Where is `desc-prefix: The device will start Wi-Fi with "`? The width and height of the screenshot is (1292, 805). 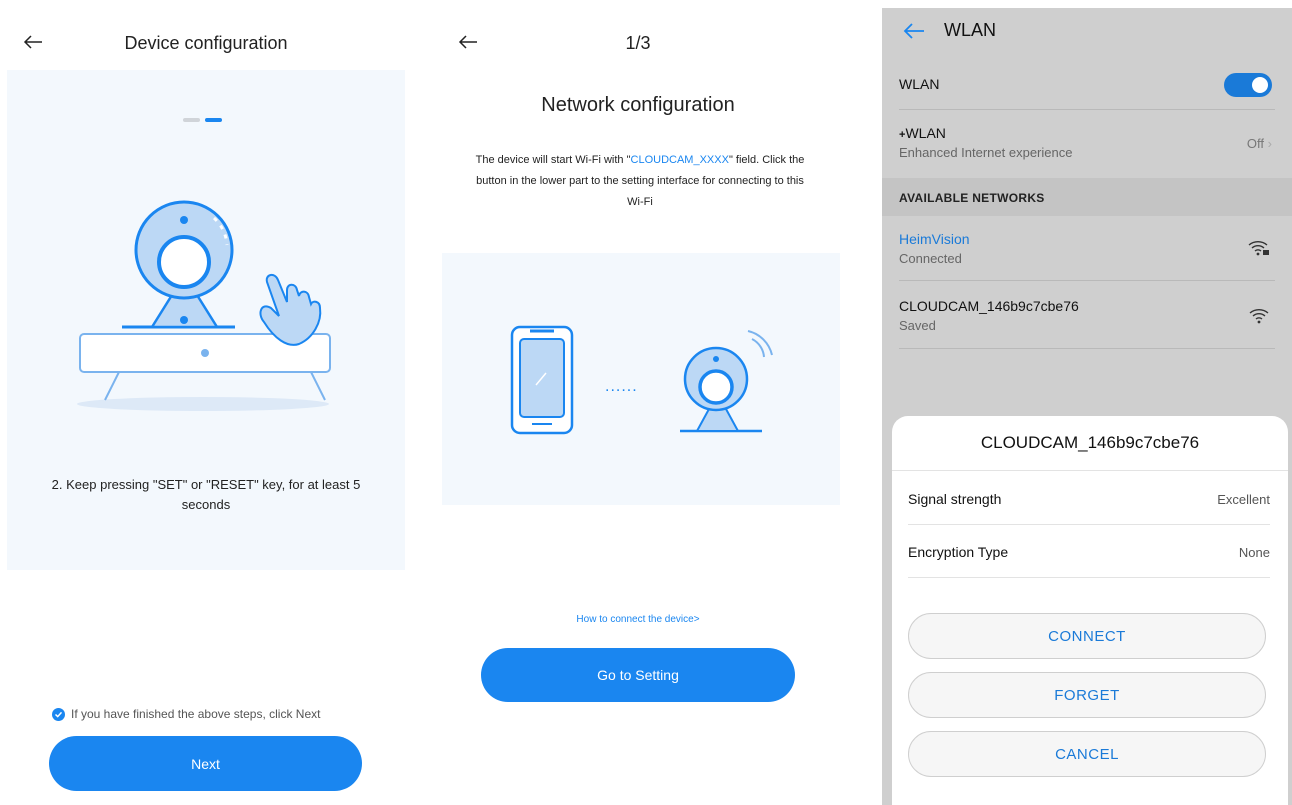 desc-prefix: The device will start Wi-Fi with " is located at coordinates (553, 160).